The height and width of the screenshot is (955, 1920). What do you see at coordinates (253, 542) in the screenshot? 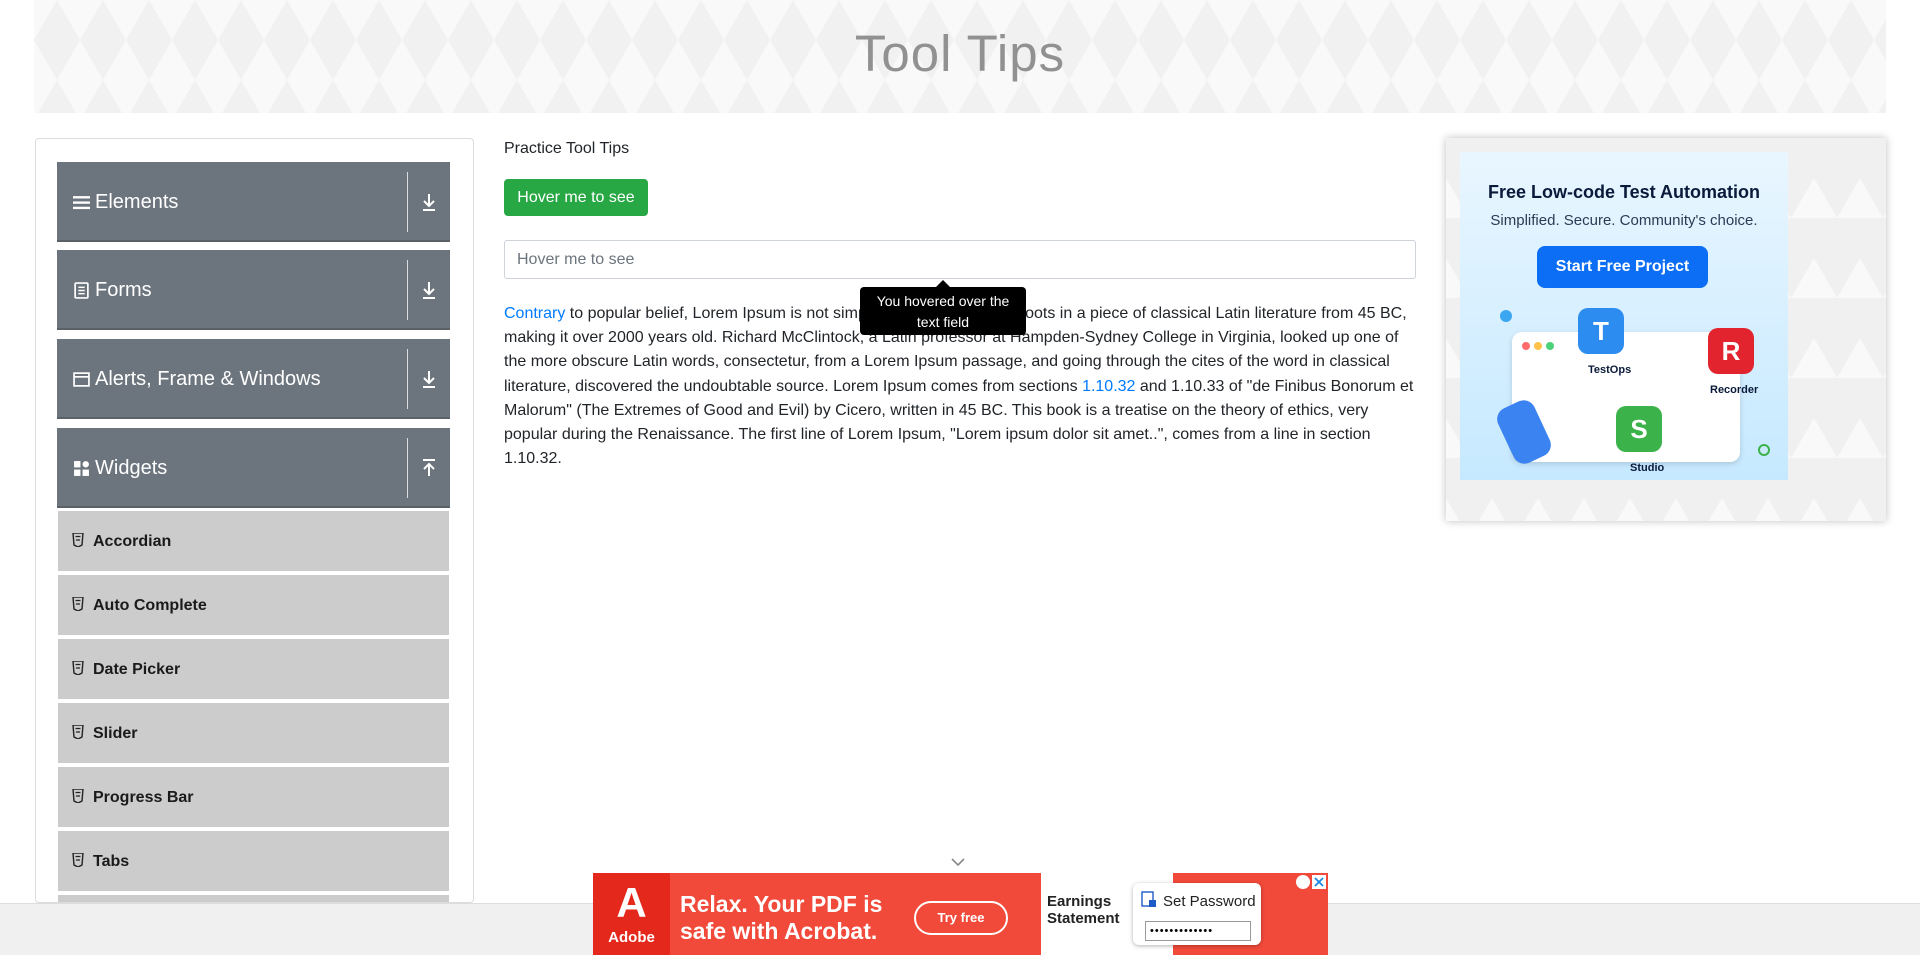
I see `sidebar-item-accordian: Accordian` at bounding box center [253, 542].